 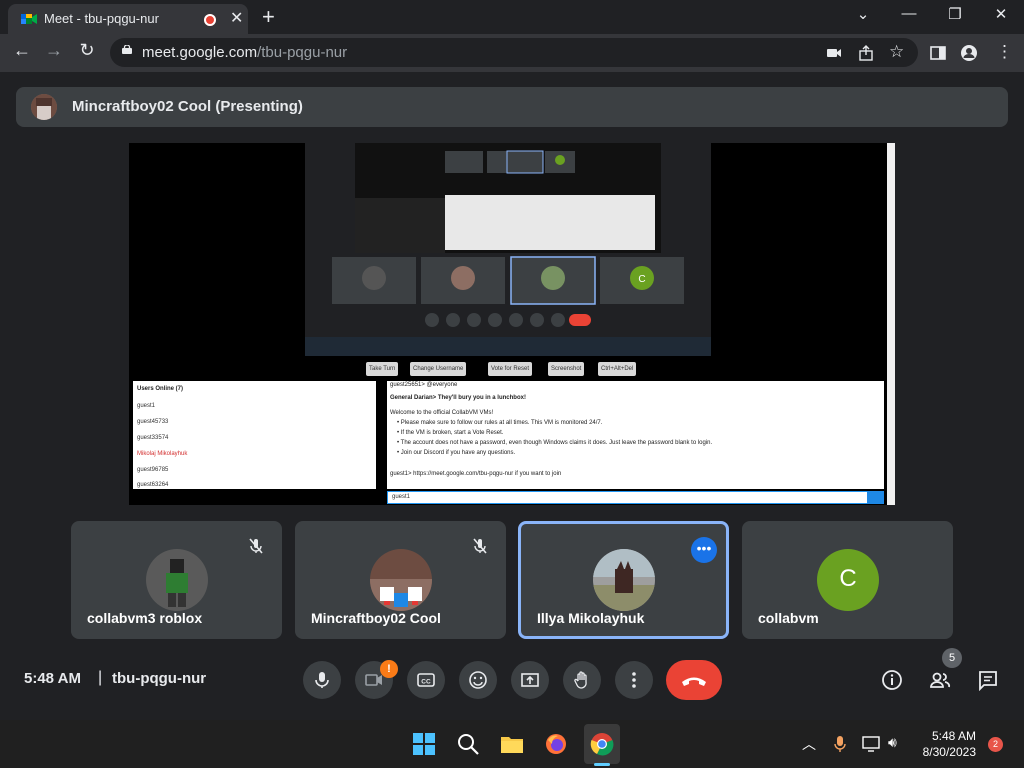 I want to click on participant-name: collabvm, so click(x=788, y=618).